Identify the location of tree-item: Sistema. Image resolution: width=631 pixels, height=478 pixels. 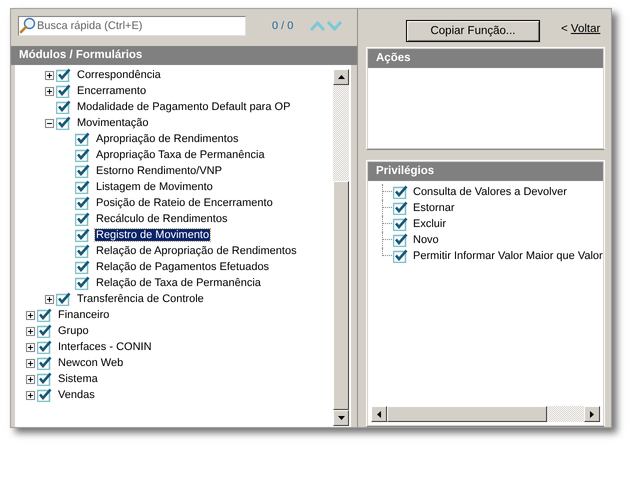
(78, 379).